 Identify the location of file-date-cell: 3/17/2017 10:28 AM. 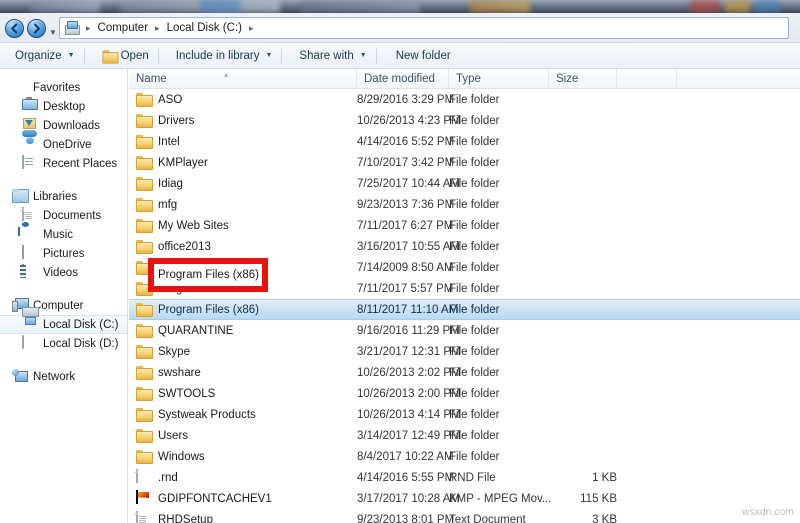
(408, 498).